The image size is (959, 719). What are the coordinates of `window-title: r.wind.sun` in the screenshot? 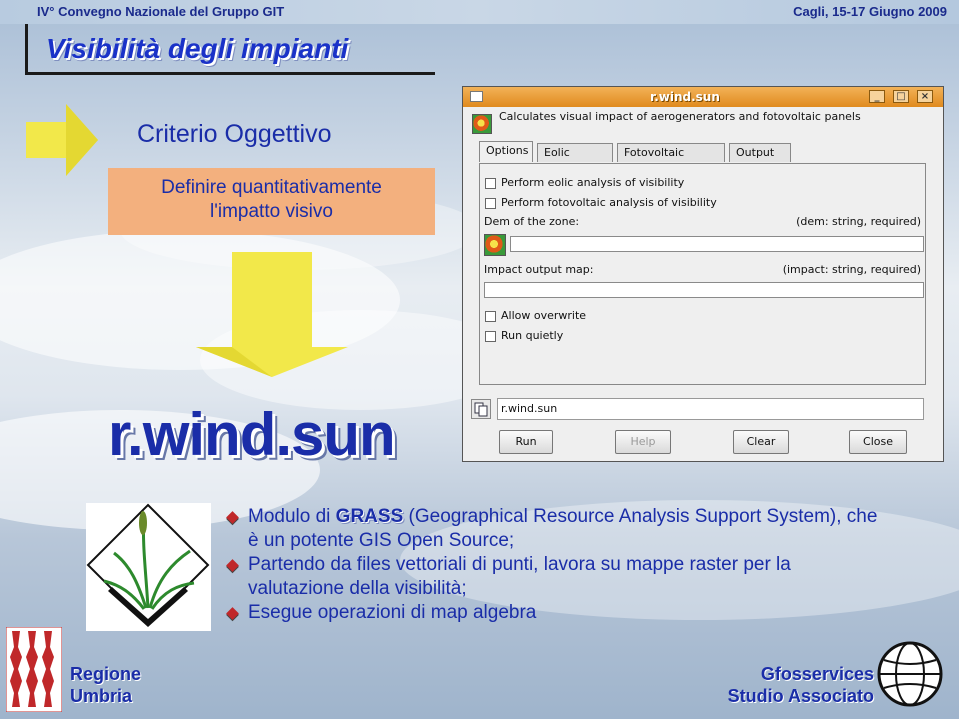 It's located at (685, 97).